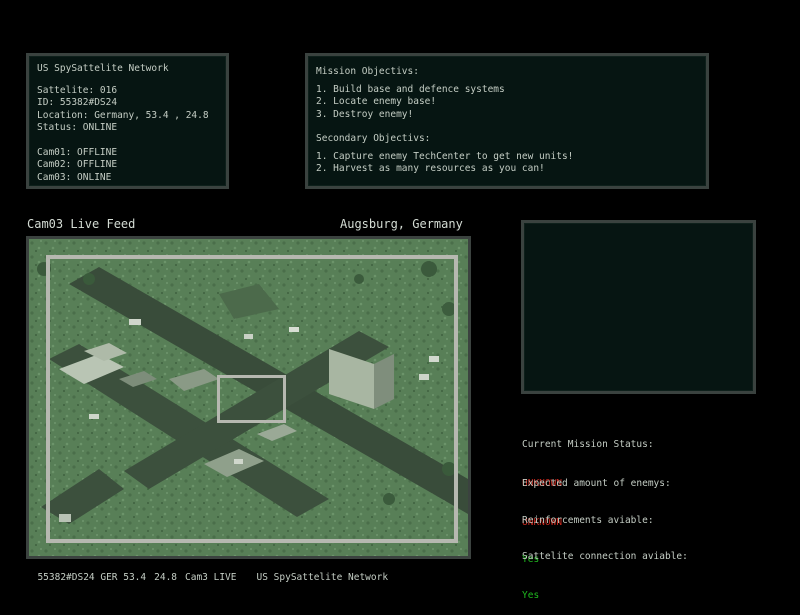 The height and width of the screenshot is (615, 800). What do you see at coordinates (74, 177) in the screenshot?
I see `cam-status-3: Cam03: ONLINE` at bounding box center [74, 177].